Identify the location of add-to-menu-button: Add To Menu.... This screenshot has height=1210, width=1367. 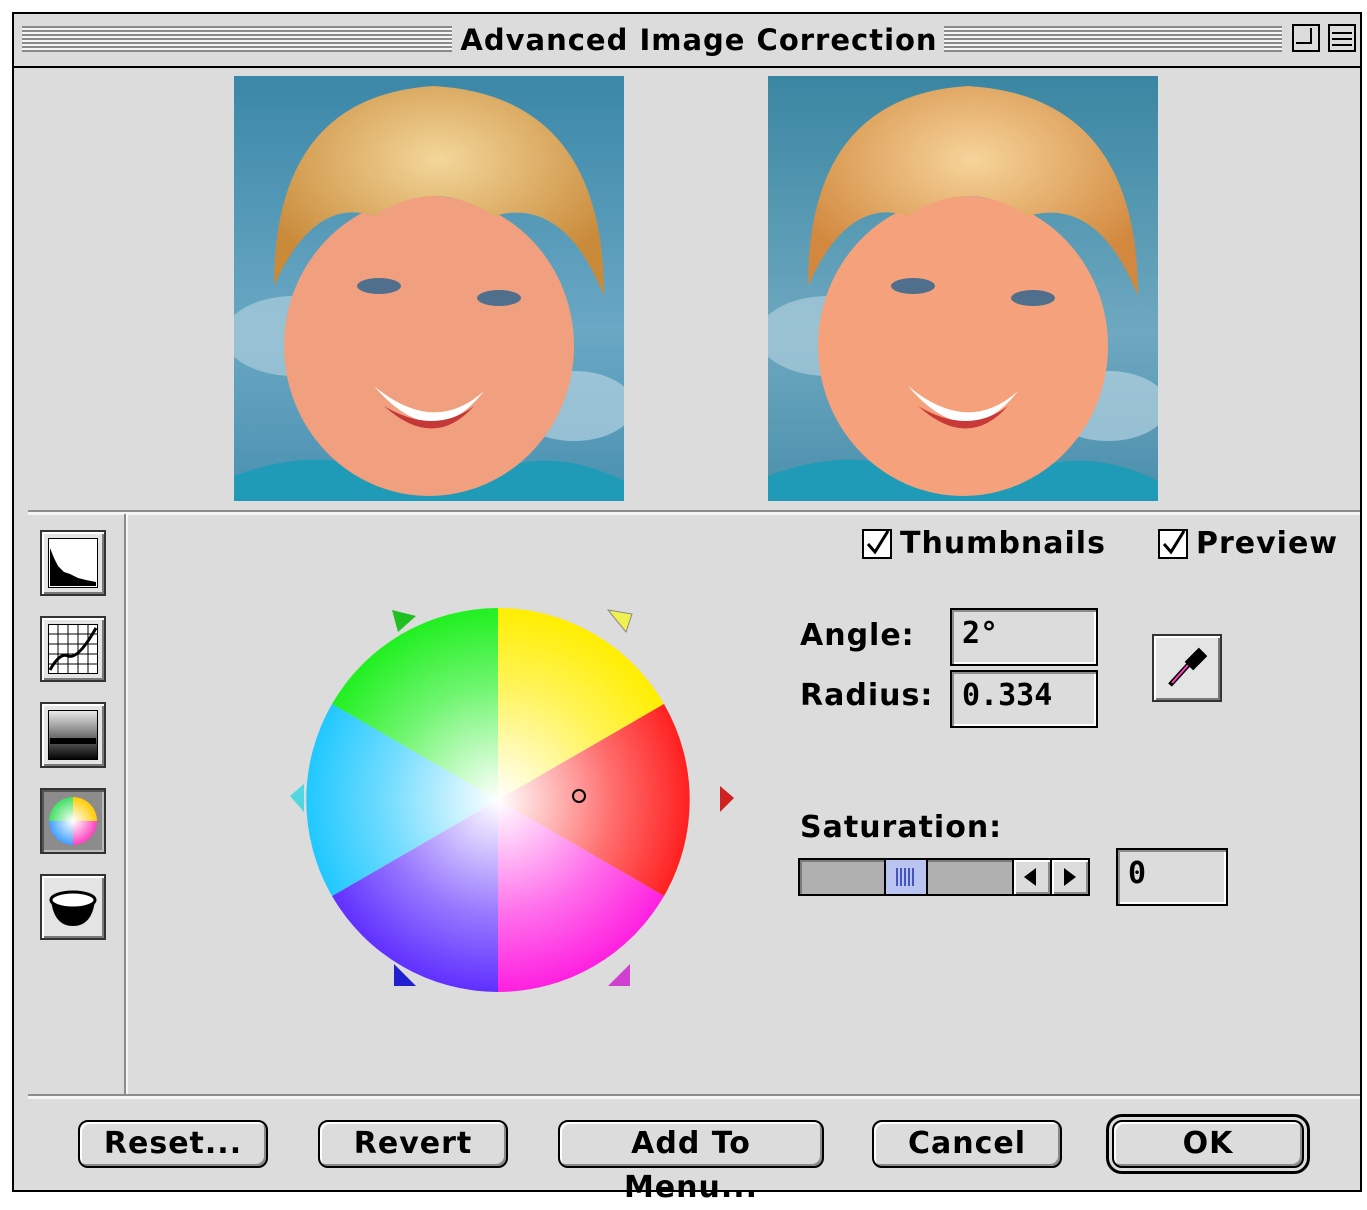
(691, 1162).